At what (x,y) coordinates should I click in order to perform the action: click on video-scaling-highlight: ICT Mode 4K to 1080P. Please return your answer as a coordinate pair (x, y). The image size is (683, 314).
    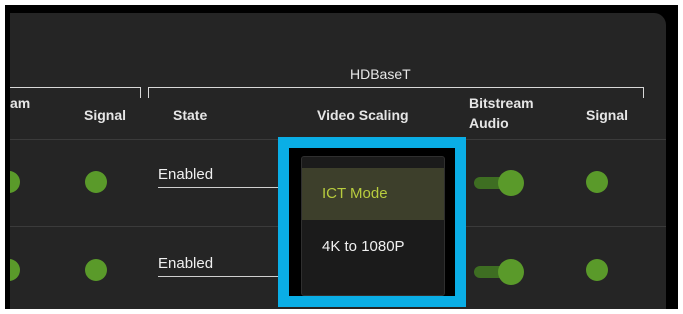
    Looking at the image, I should click on (372, 222).